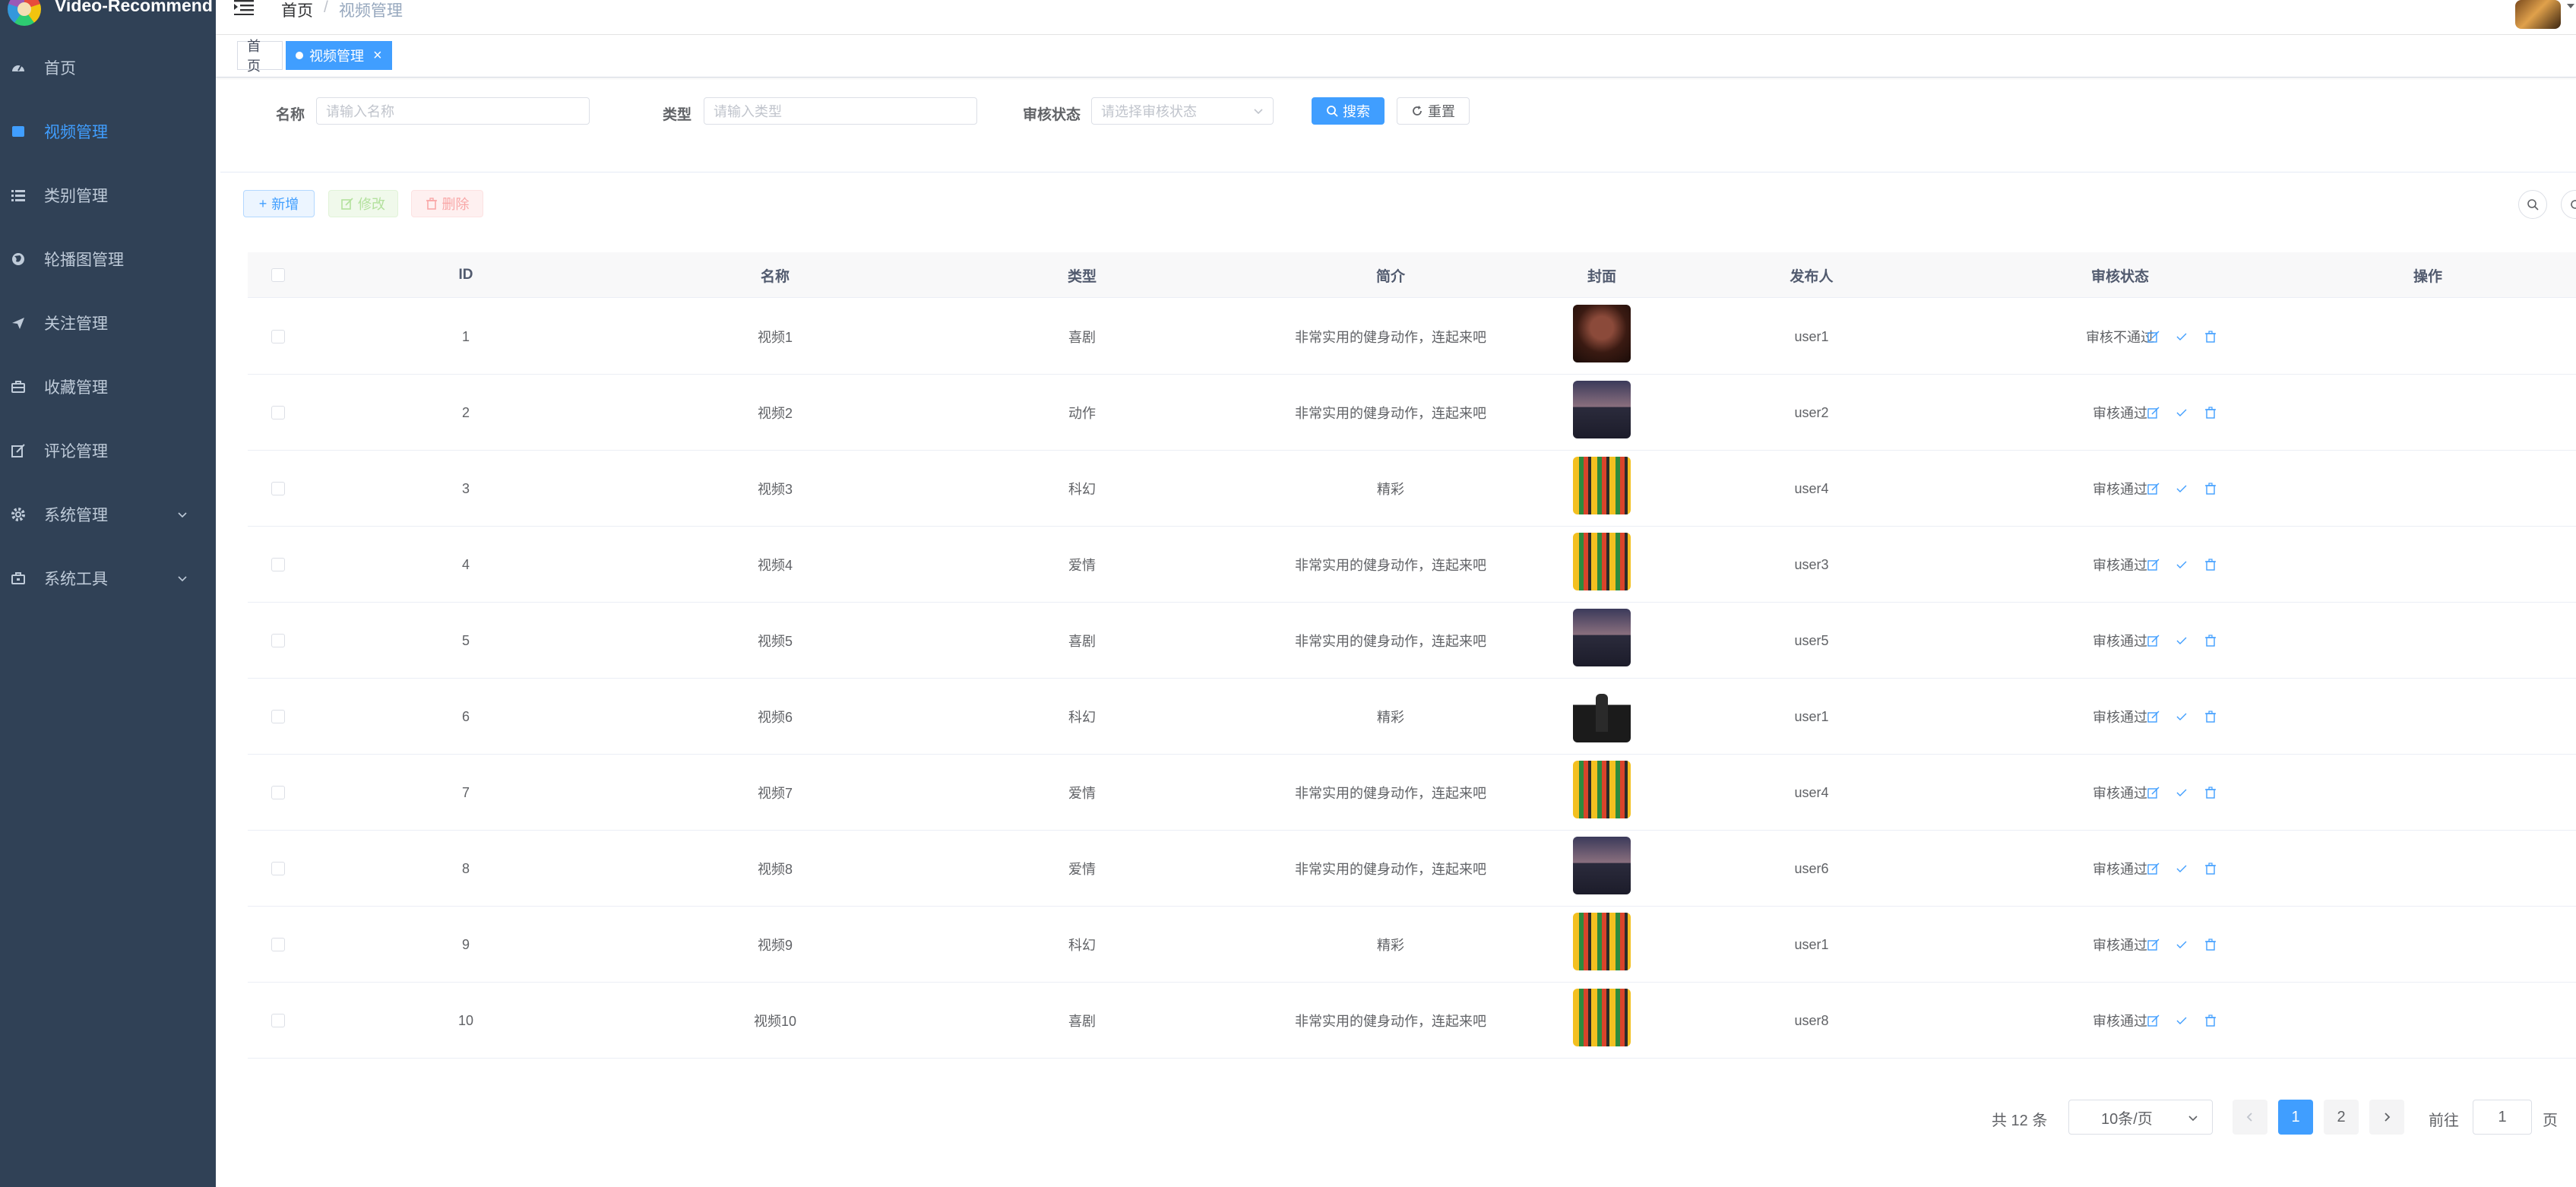 The image size is (2576, 1187). I want to click on tag-video: 视频管理 ×, so click(339, 55).